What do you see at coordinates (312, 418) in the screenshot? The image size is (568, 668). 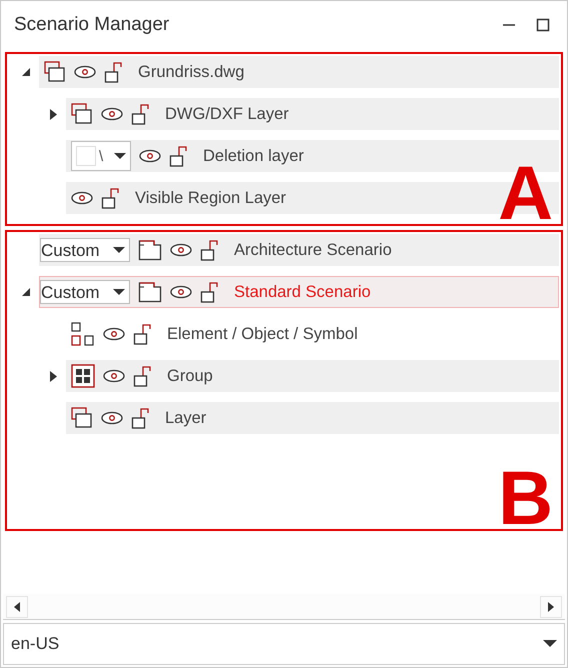 I see `tree-row: Layer` at bounding box center [312, 418].